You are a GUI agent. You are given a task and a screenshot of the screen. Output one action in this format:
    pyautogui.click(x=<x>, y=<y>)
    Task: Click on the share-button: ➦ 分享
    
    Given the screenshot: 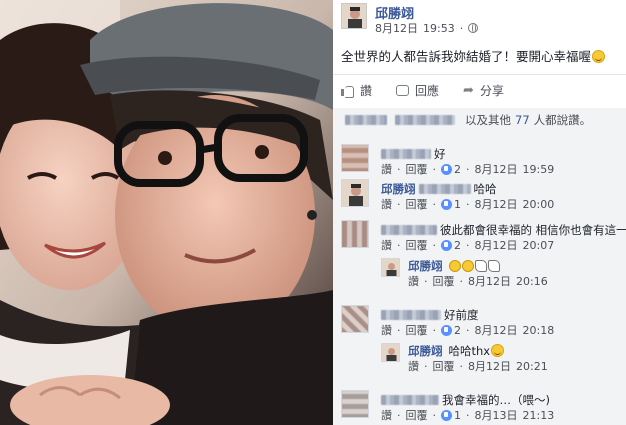 What is the action you would take?
    pyautogui.click(x=483, y=90)
    